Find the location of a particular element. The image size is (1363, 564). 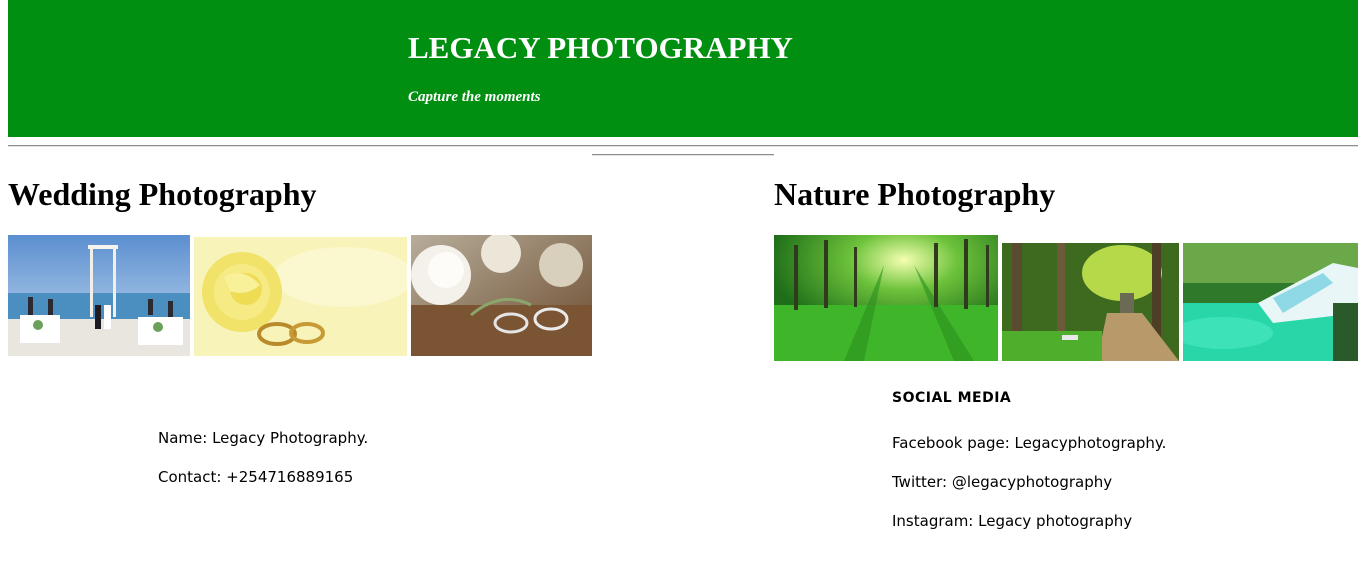

turquoise-waterfall-photo is located at coordinates (1270, 302).